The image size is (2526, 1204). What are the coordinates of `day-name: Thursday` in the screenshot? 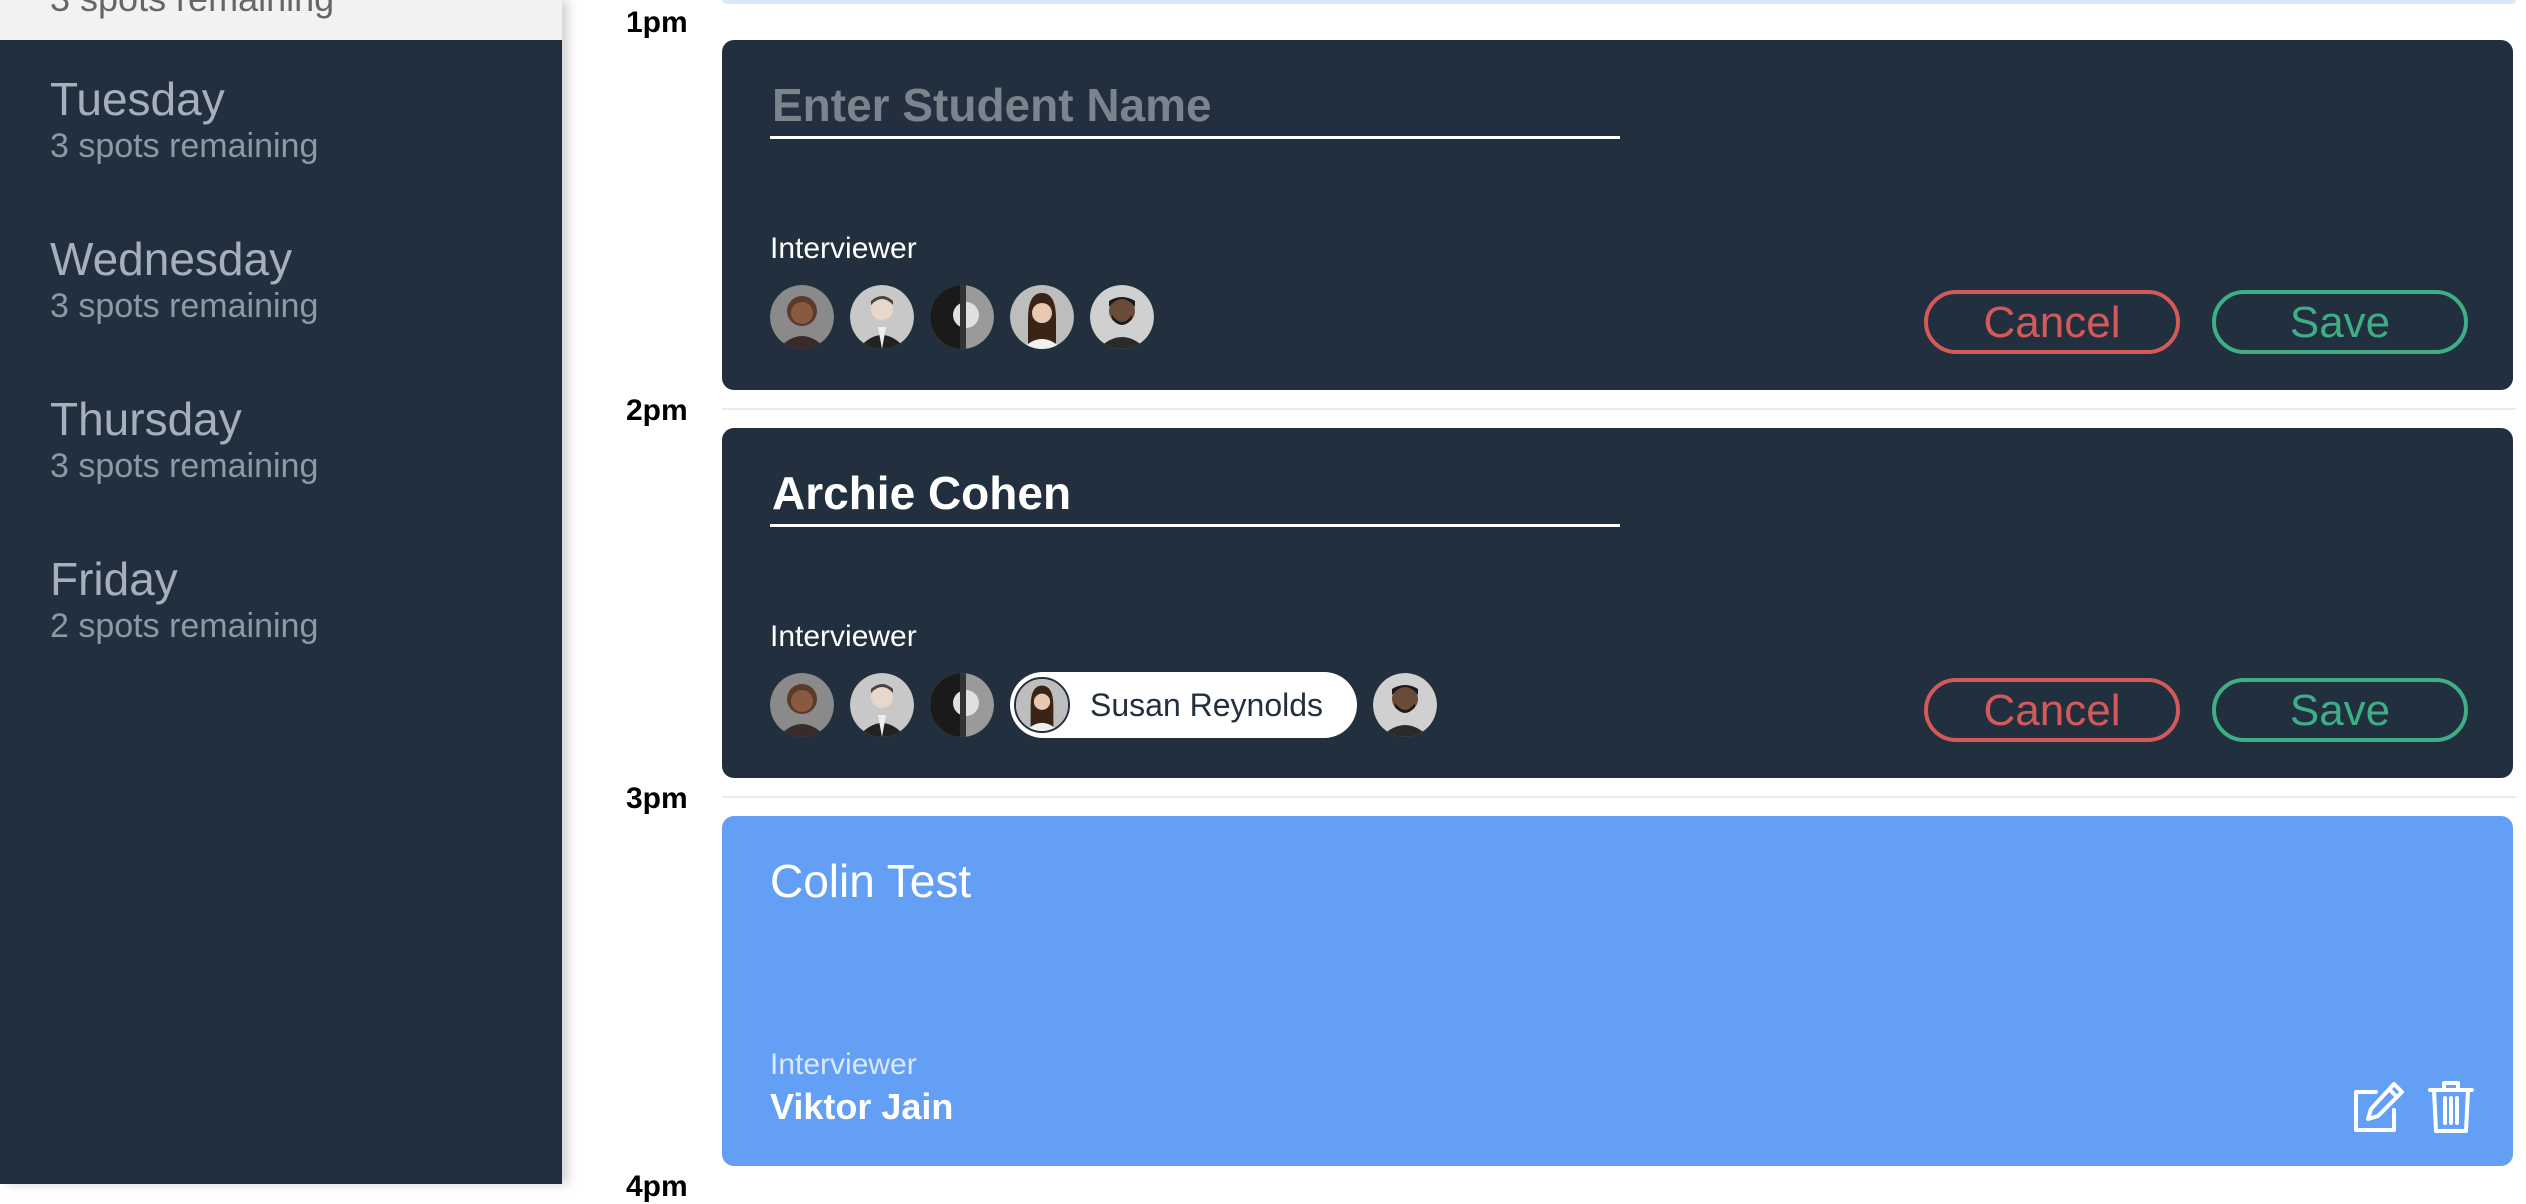 It's located at (146, 419).